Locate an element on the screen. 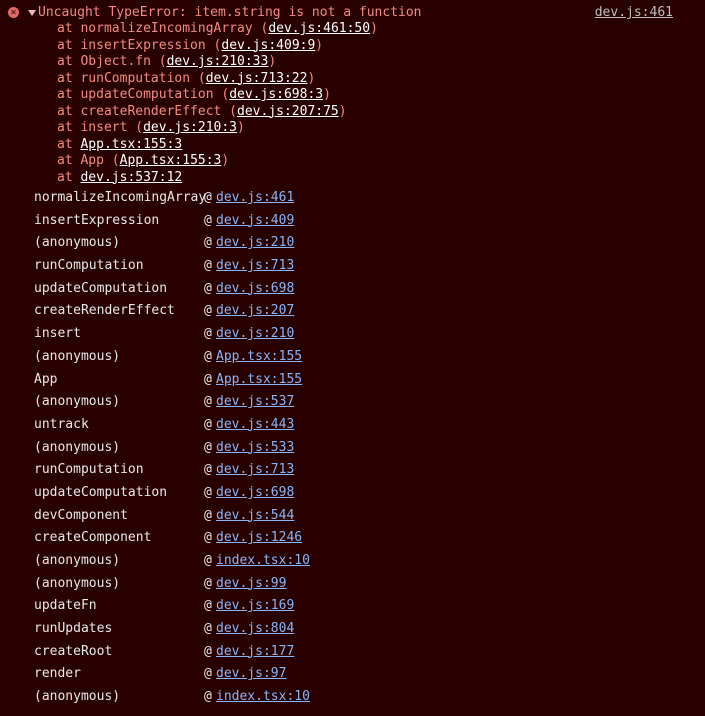 The width and height of the screenshot is (705, 716). trace-source-link: dev.js:1246 is located at coordinates (259, 538).